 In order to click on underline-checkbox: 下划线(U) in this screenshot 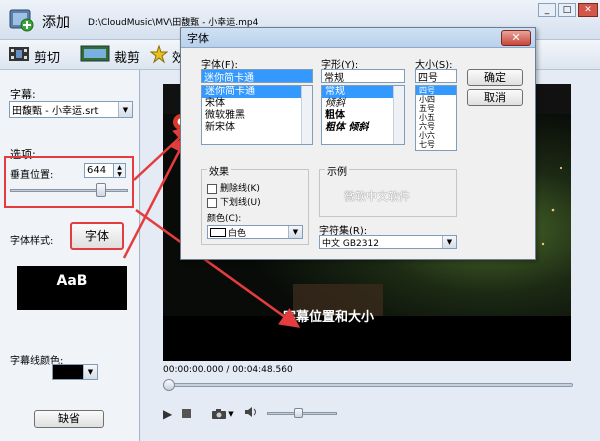, I will do `click(234, 201)`.